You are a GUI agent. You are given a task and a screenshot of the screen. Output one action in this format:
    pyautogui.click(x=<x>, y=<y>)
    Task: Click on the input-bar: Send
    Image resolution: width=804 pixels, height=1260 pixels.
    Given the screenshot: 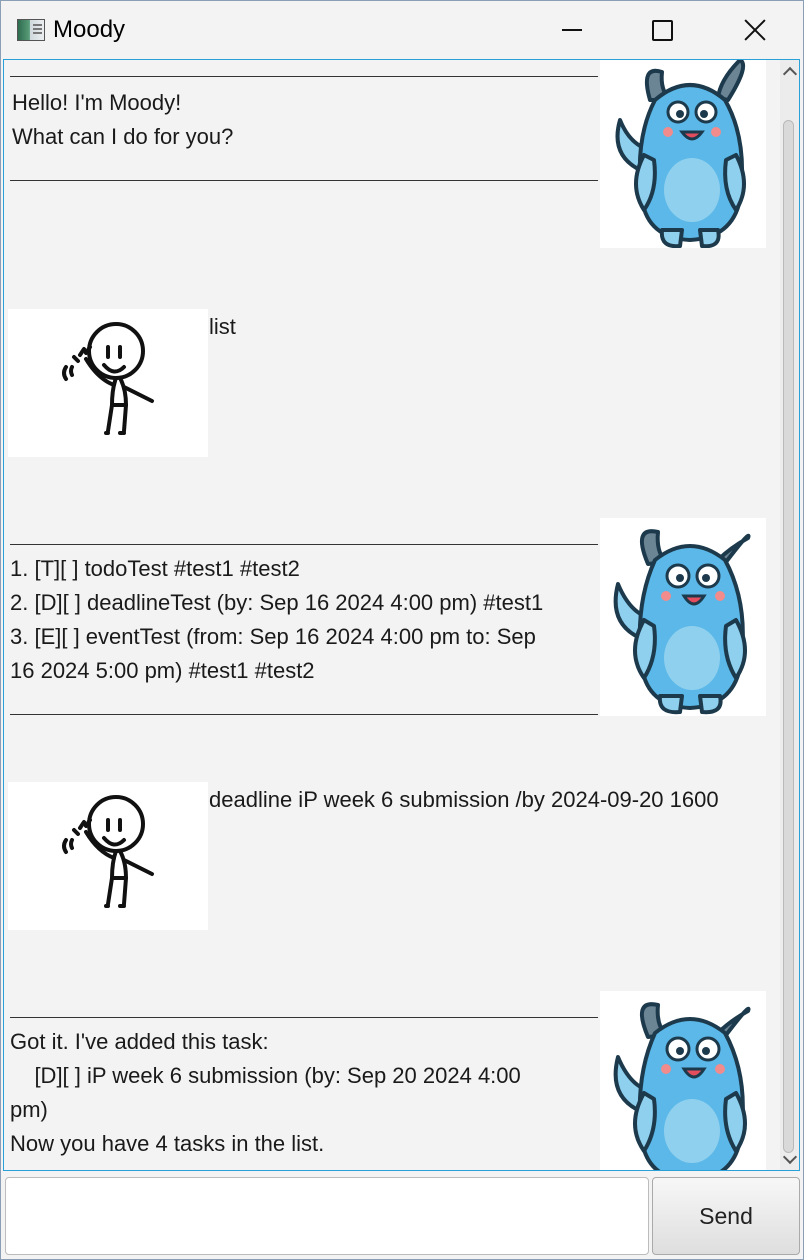 What is the action you would take?
    pyautogui.click(x=402, y=1215)
    